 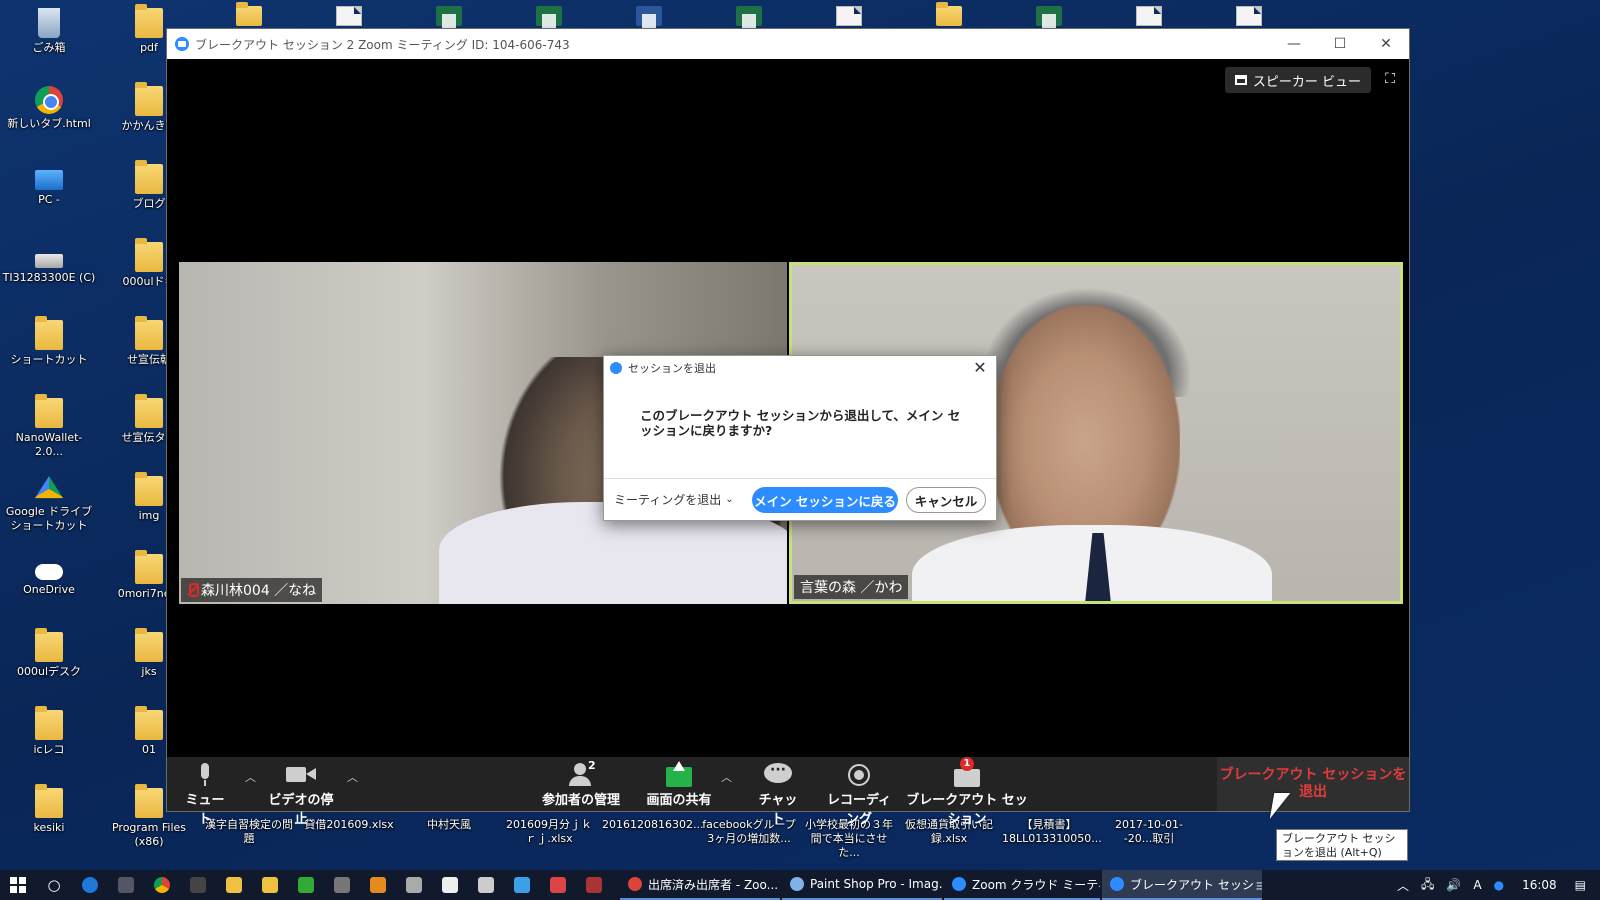 What do you see at coordinates (149, 834) in the screenshot?
I see `desktop-icon-label: Program Files (x86)` at bounding box center [149, 834].